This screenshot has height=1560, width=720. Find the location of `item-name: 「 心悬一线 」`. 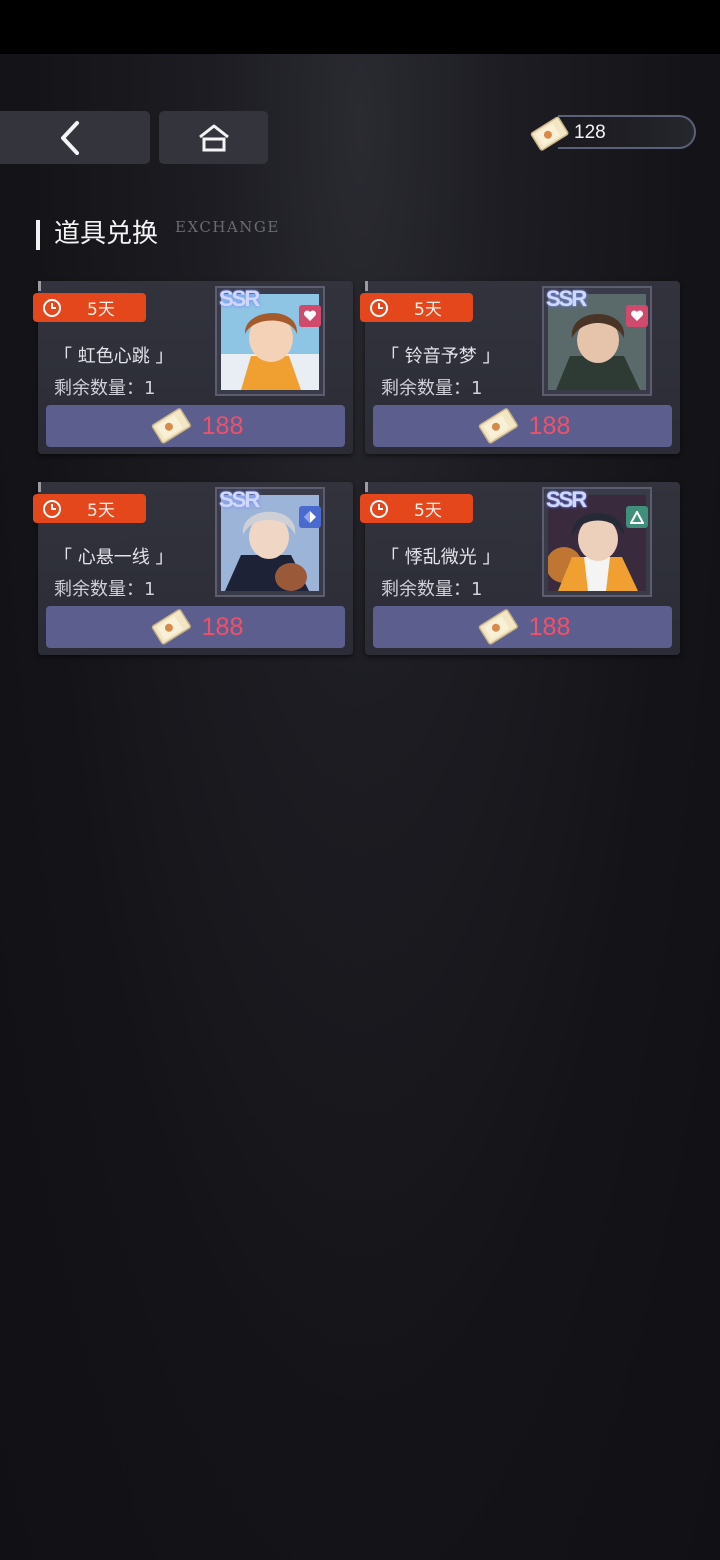

item-name: 「 心悬一线 」 is located at coordinates (114, 557).